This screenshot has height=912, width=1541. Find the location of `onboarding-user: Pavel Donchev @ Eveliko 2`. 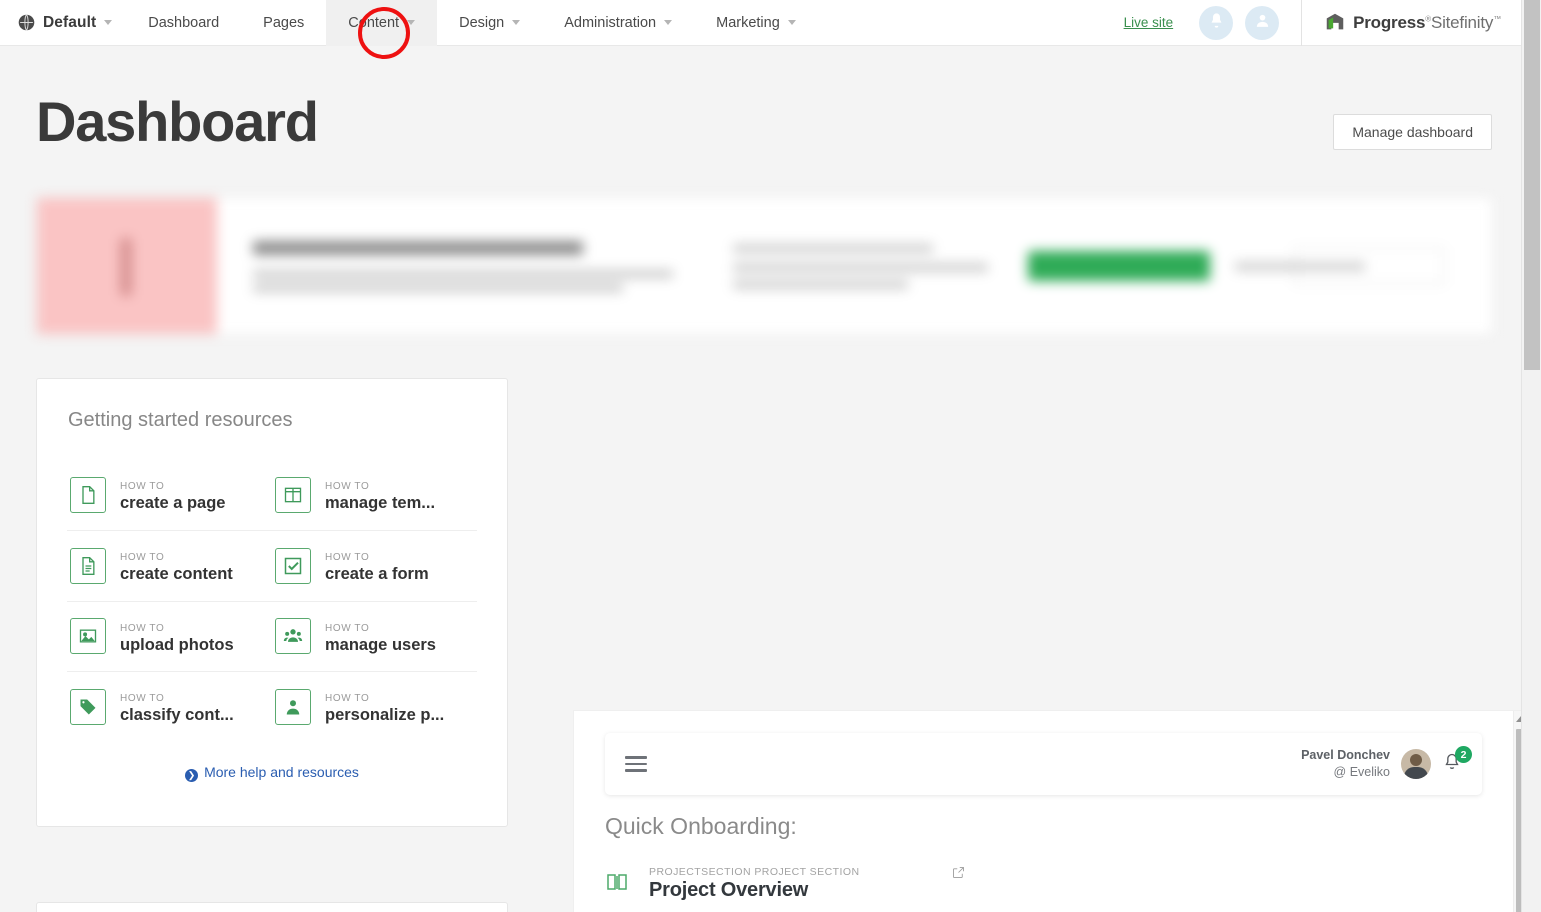

onboarding-user: Pavel Donchev @ Eveliko 2 is located at coordinates (1386, 763).